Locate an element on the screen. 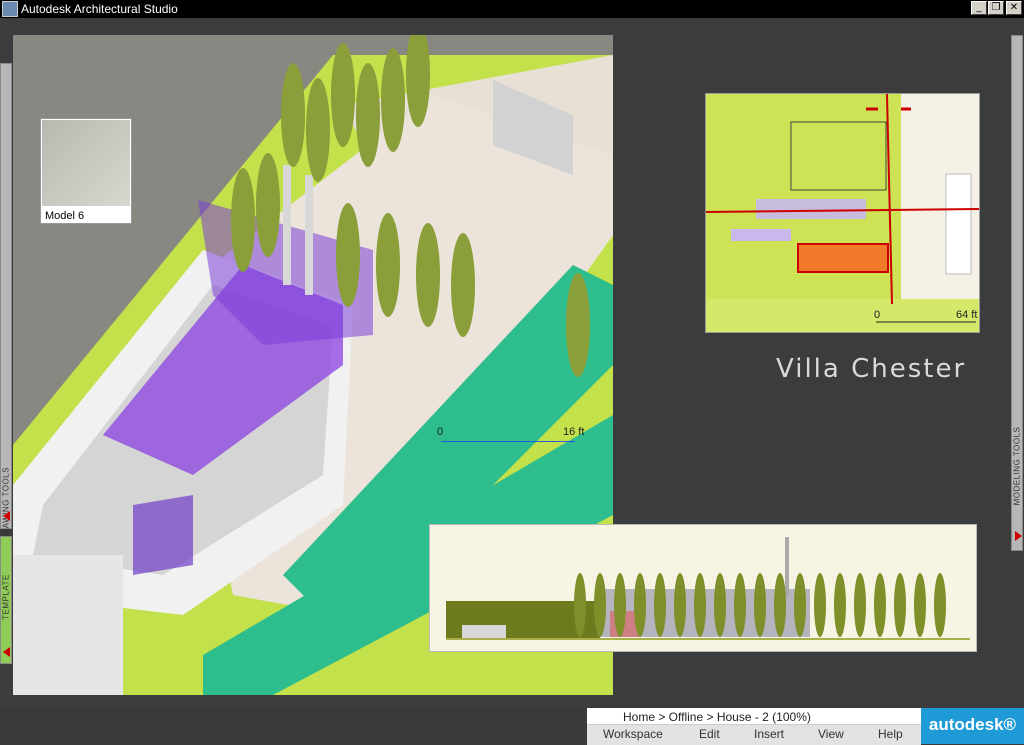  close-button: ✕ is located at coordinates (1014, 8).